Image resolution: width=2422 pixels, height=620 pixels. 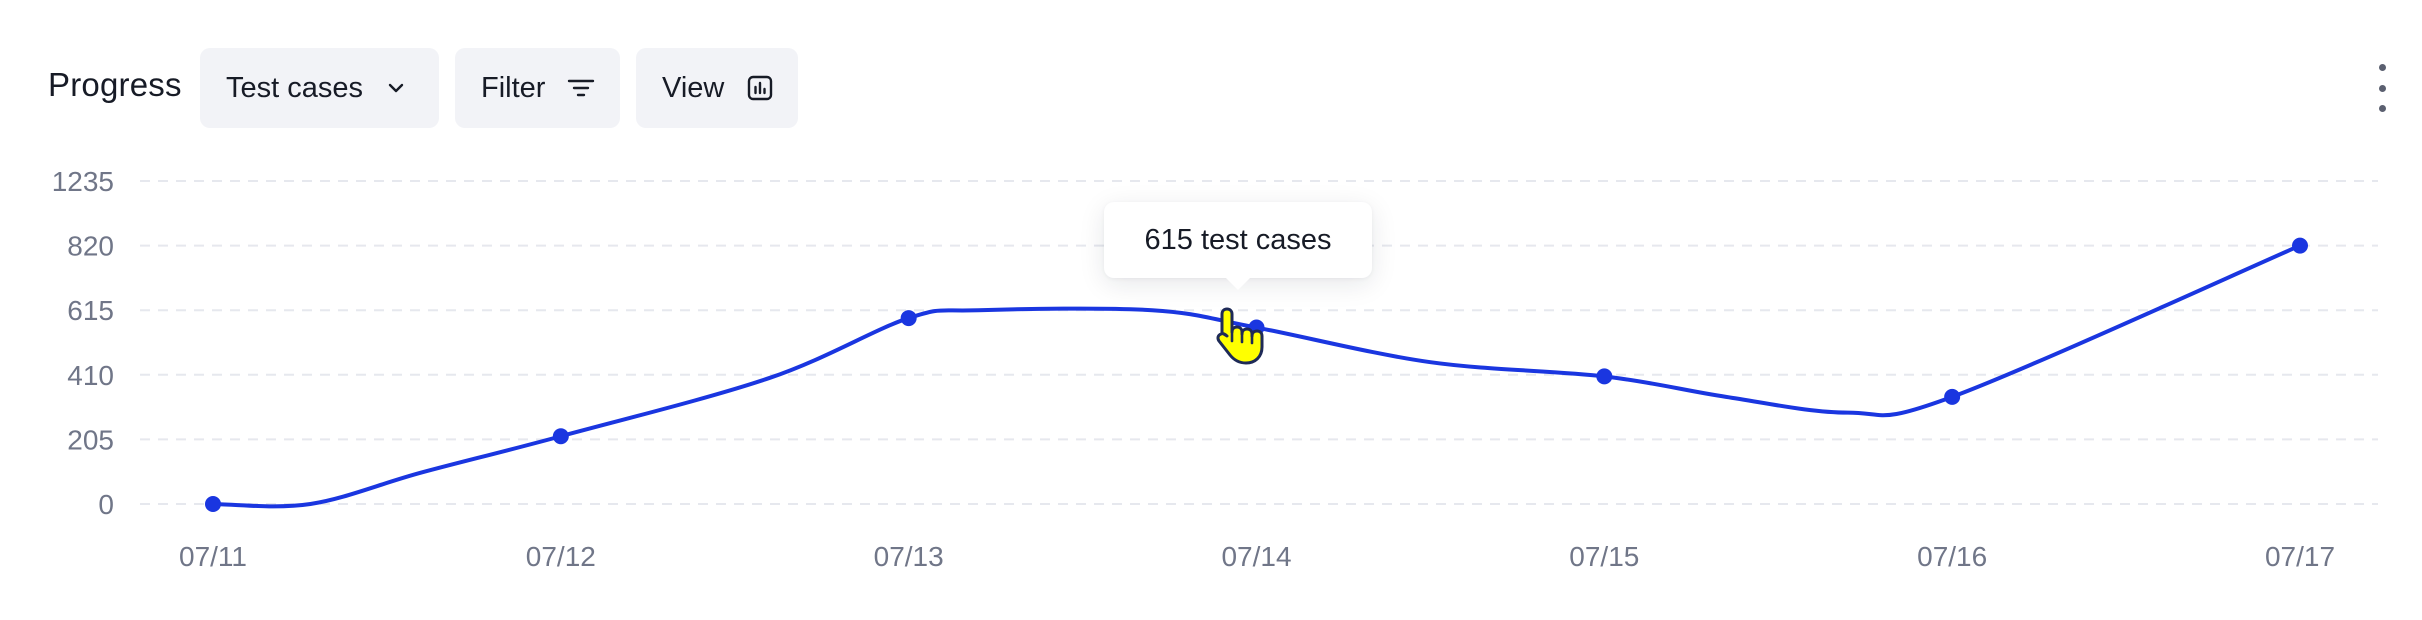 I want to click on y-tick-label: 615, so click(x=90, y=310).